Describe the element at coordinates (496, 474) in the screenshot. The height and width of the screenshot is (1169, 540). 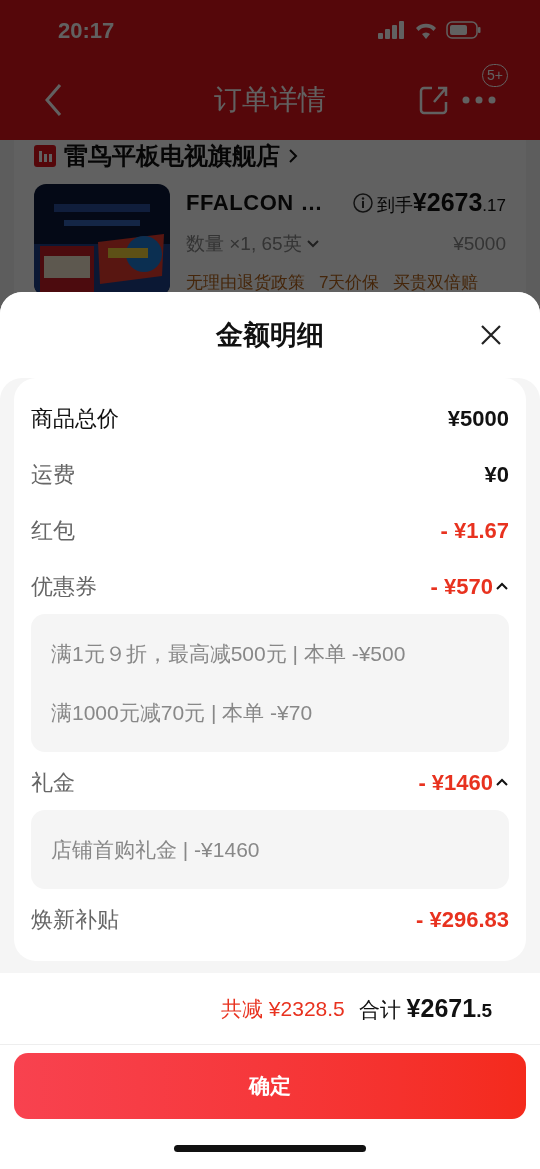
I see `amount-value: ¥0` at that location.